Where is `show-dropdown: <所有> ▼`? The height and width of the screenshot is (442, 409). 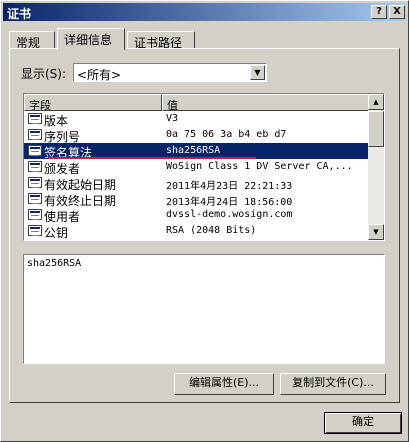
show-dropdown: <所有> ▼ is located at coordinates (170, 72).